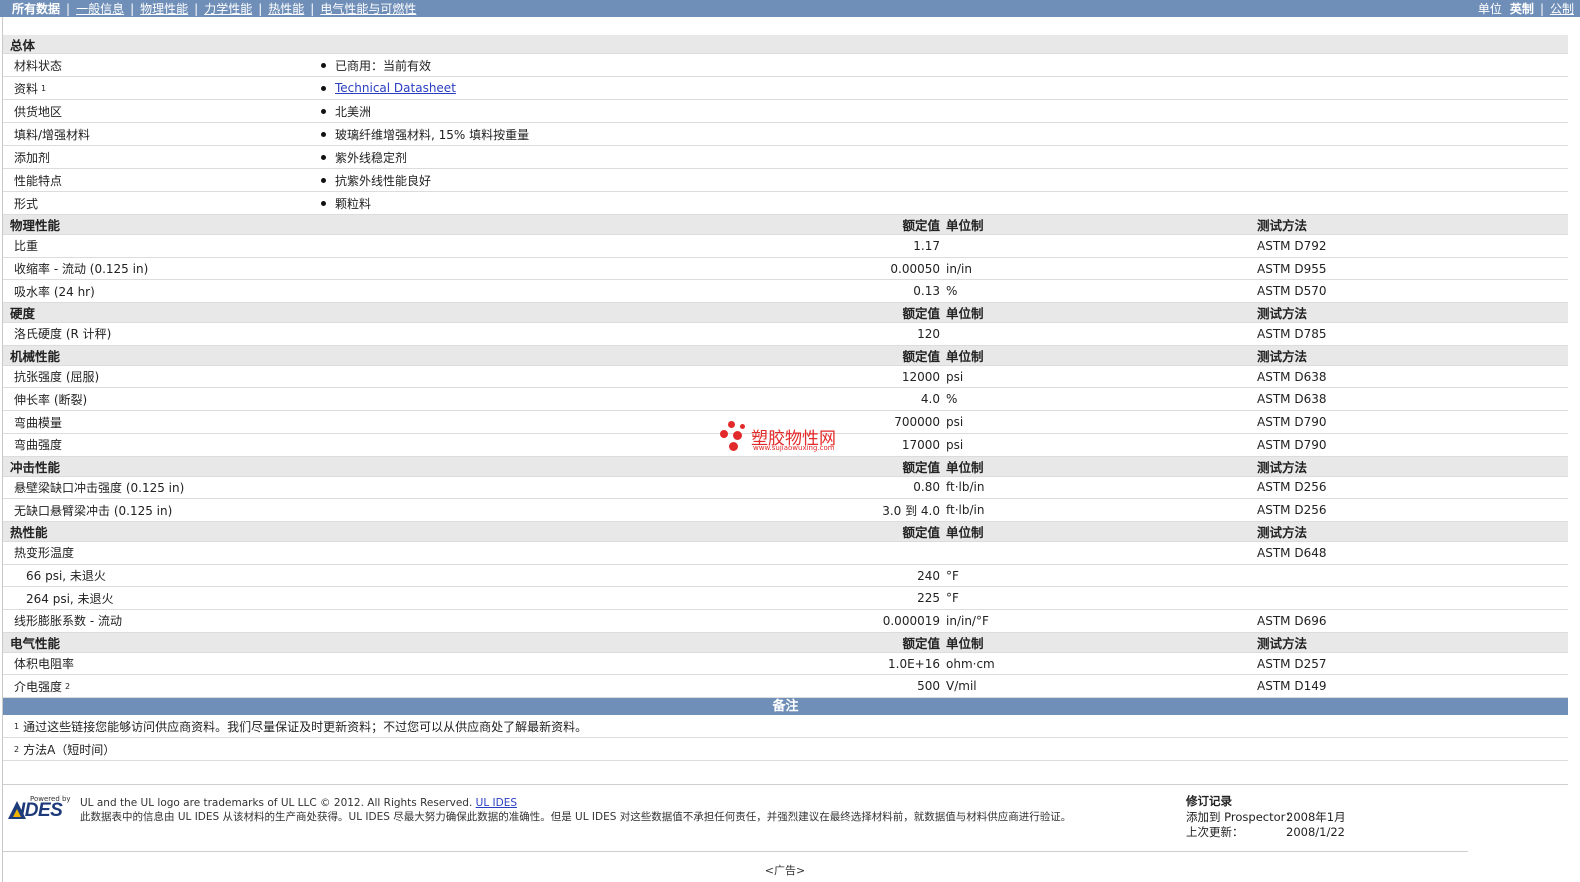 The height and width of the screenshot is (882, 1580). What do you see at coordinates (785, 157) in the screenshot?
I see `general-row: 添加剂 紫外线稳定剂` at bounding box center [785, 157].